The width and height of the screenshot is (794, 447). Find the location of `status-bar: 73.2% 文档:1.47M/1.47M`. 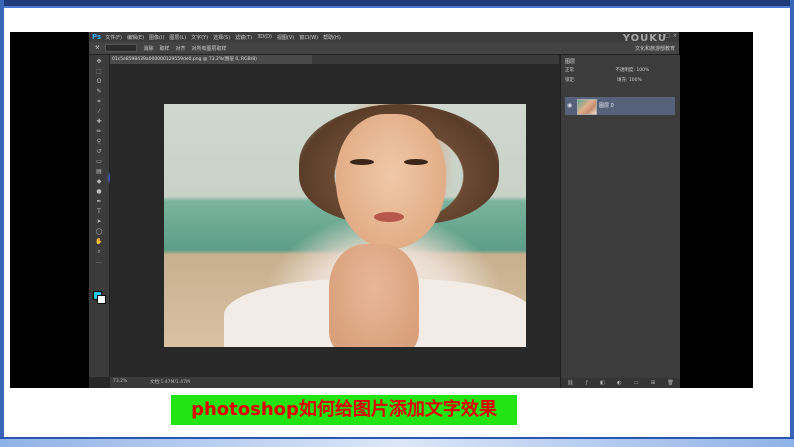

status-bar: 73.2% 文档:1.47M/1.47M is located at coordinates (335, 382).